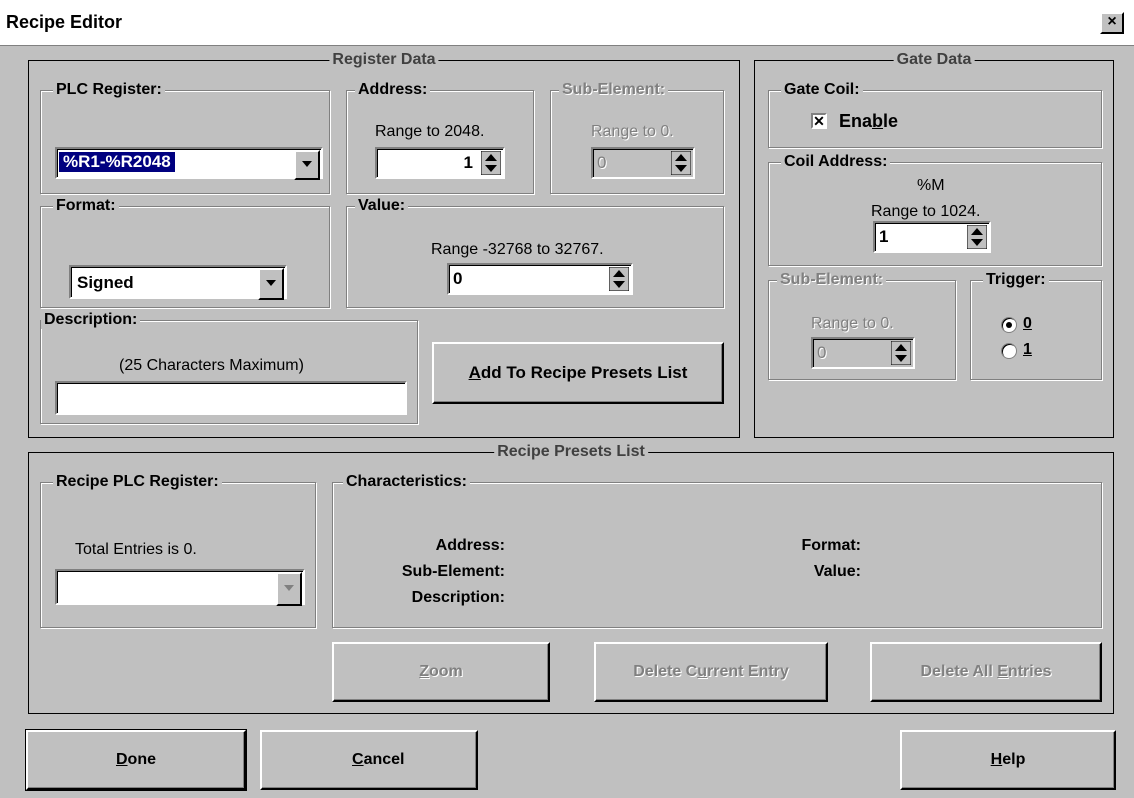  Describe the element at coordinates (1014, 759) in the screenshot. I see `help-button-label: elp` at that location.